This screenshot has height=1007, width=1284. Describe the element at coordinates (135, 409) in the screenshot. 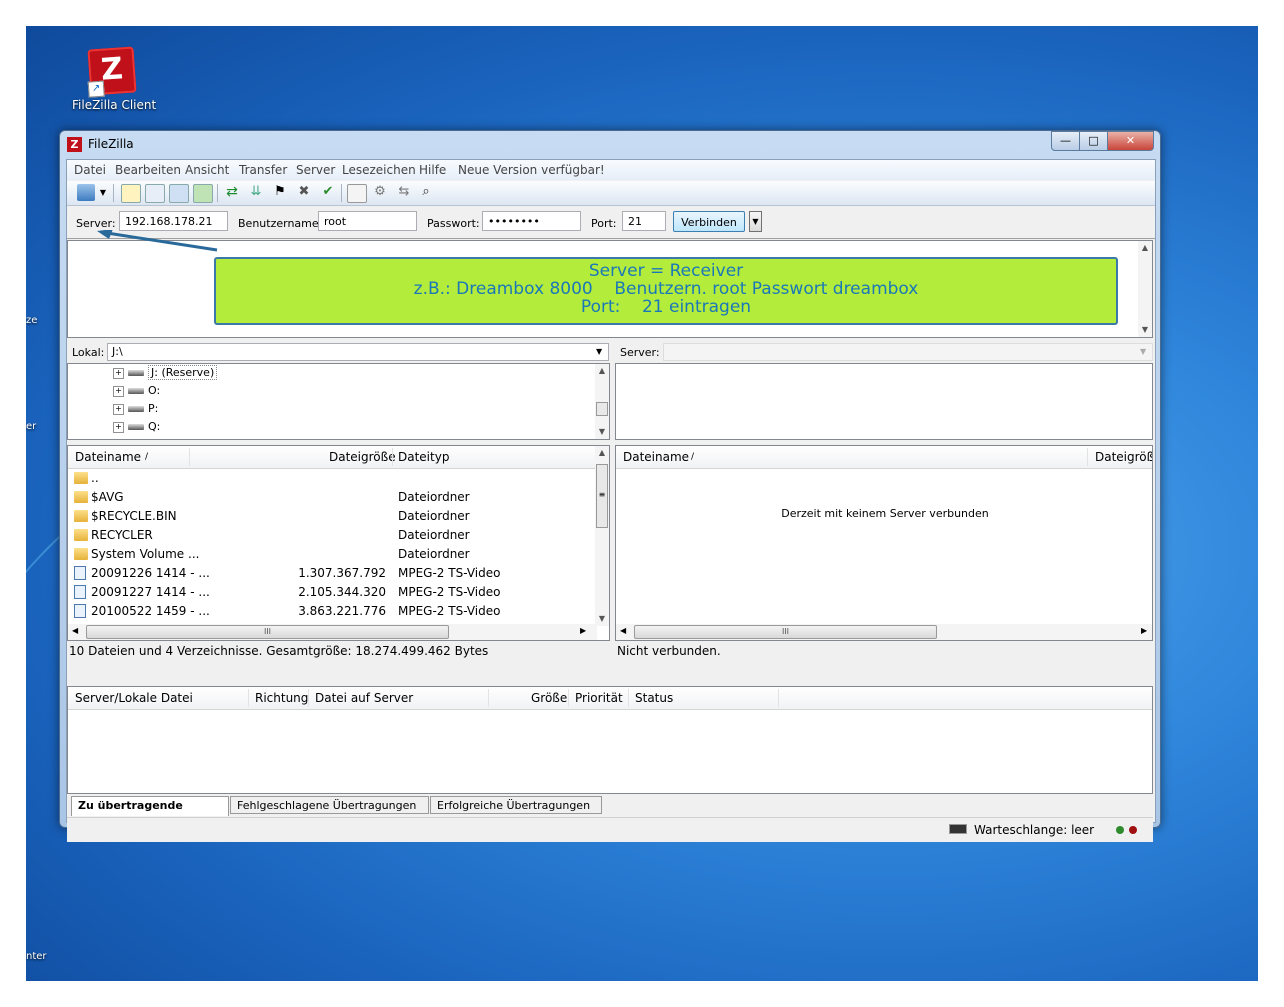

I see `tree-item: + P:` at that location.